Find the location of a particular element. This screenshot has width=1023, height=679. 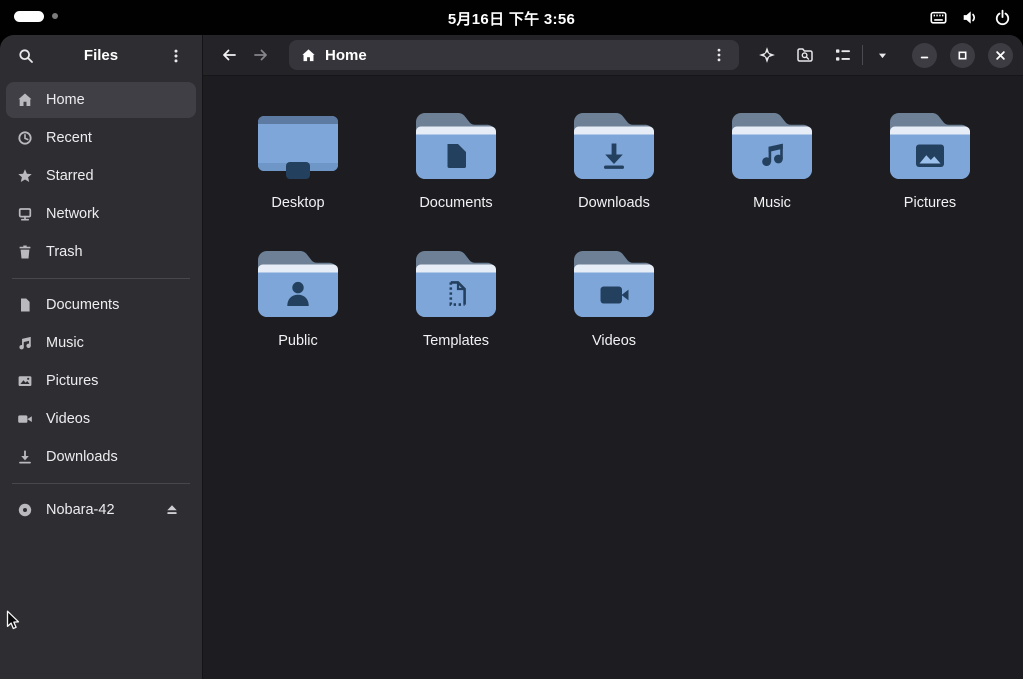

folder-label: Public is located at coordinates (298, 341).